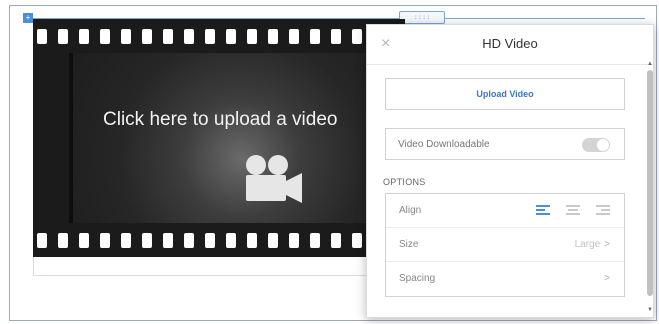  Describe the element at coordinates (587, 244) in the screenshot. I see `size-value-text: Large` at that location.